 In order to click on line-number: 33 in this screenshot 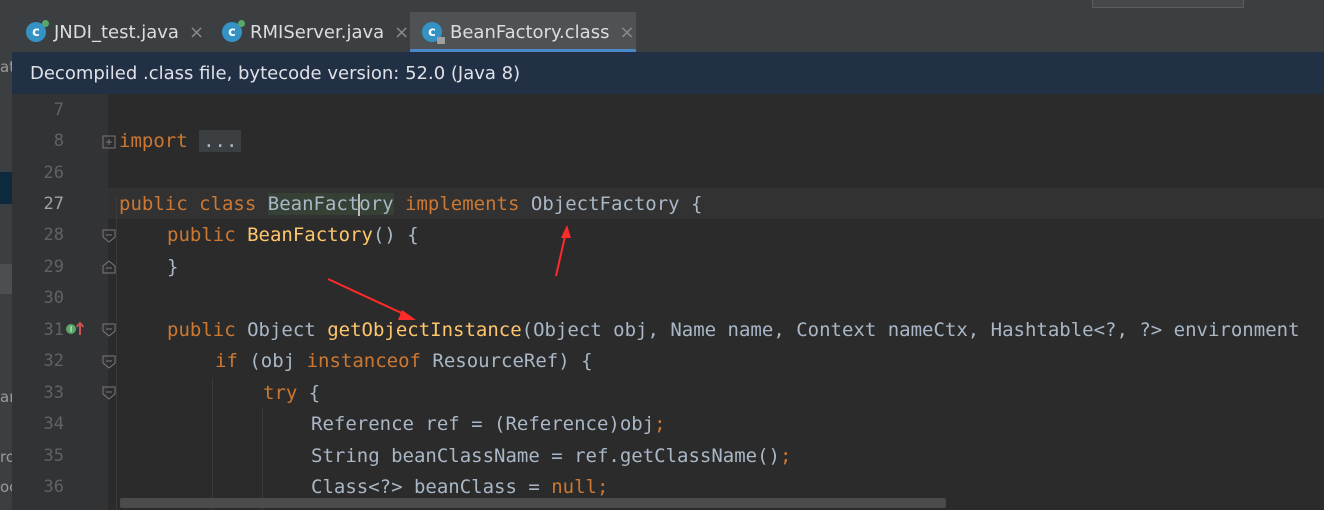, I will do `click(53, 393)`.